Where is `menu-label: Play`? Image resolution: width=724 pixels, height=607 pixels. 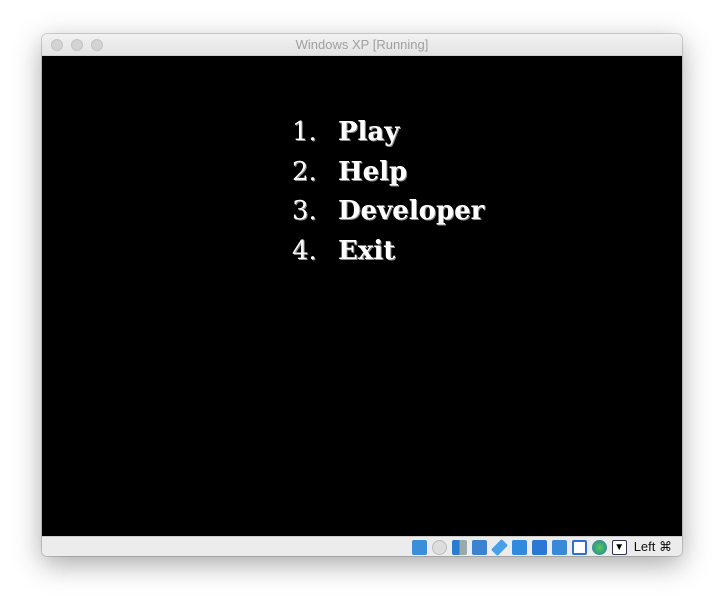
menu-label: Play is located at coordinates (369, 132).